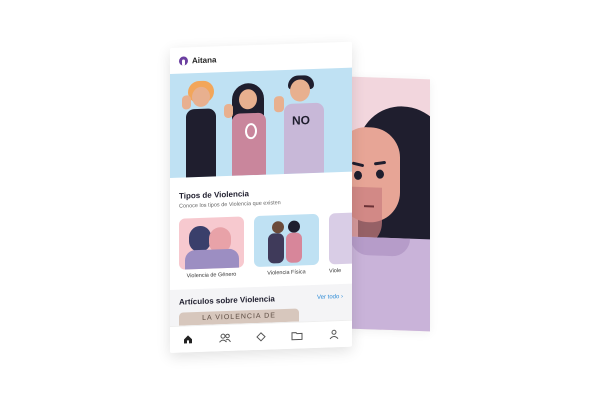 The image size is (597, 418). I want to click on type-card-genero: Violencia de Género, so click(211, 247).